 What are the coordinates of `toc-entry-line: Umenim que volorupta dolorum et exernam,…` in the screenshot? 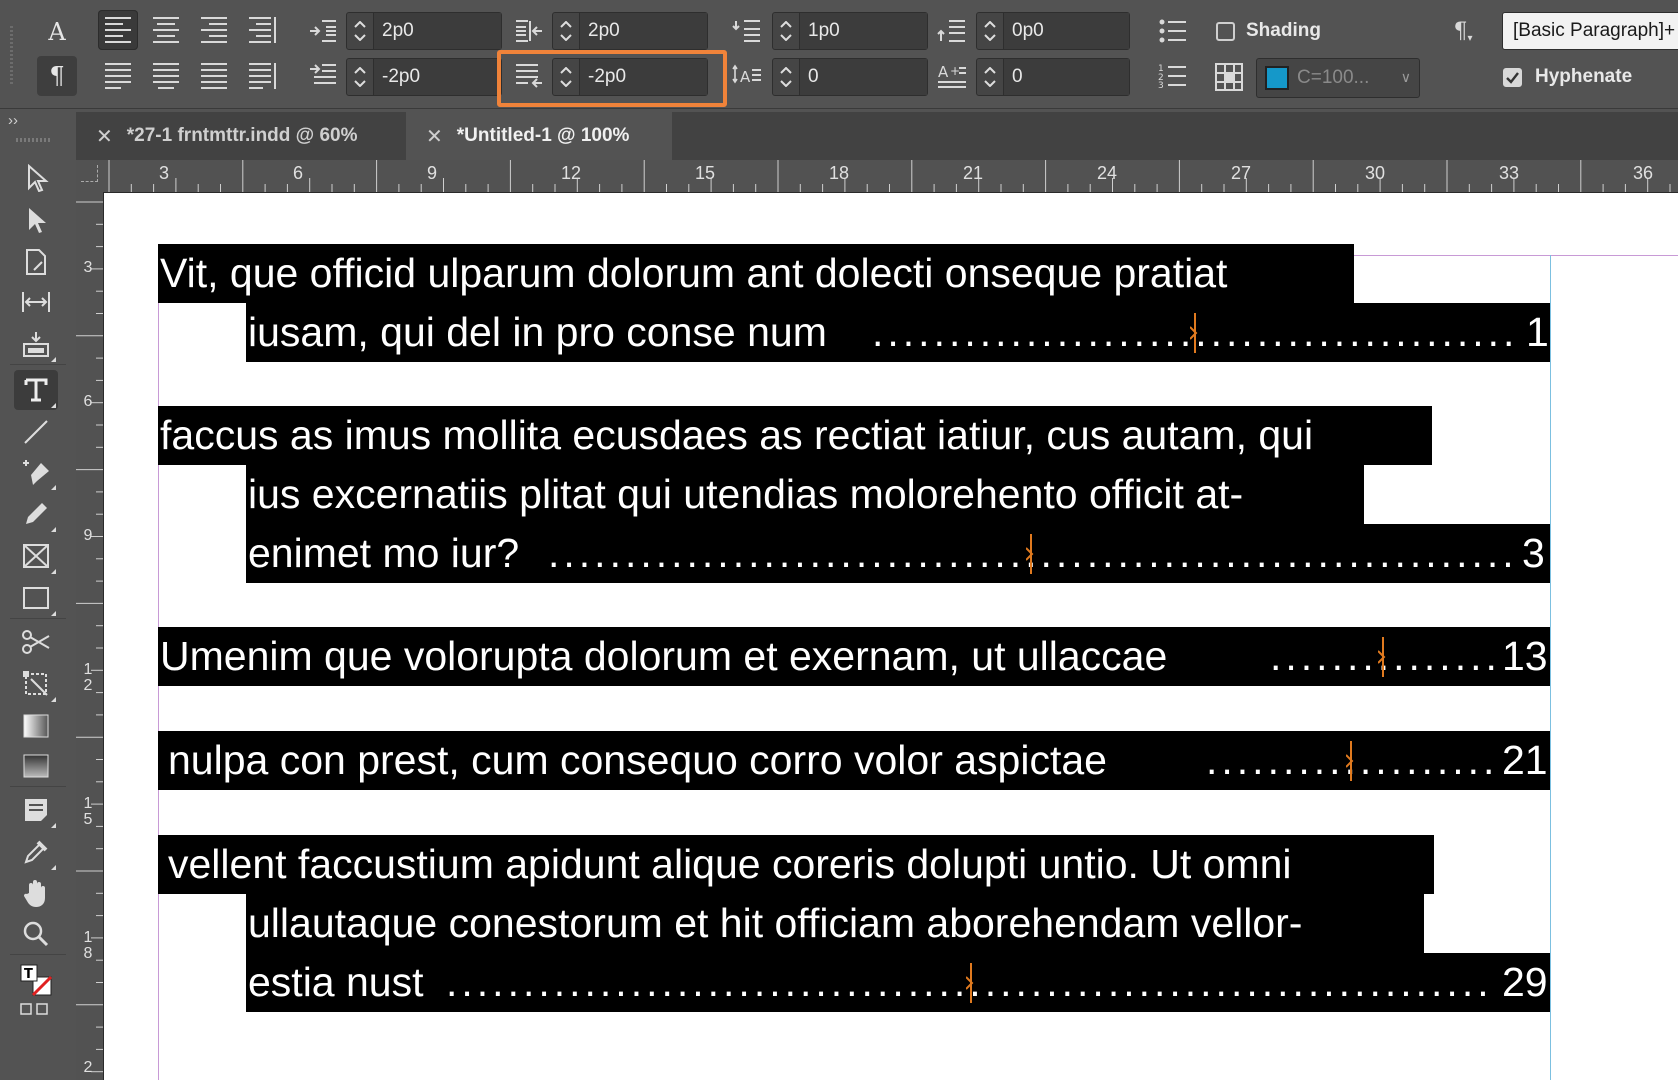 It's located at (854, 656).